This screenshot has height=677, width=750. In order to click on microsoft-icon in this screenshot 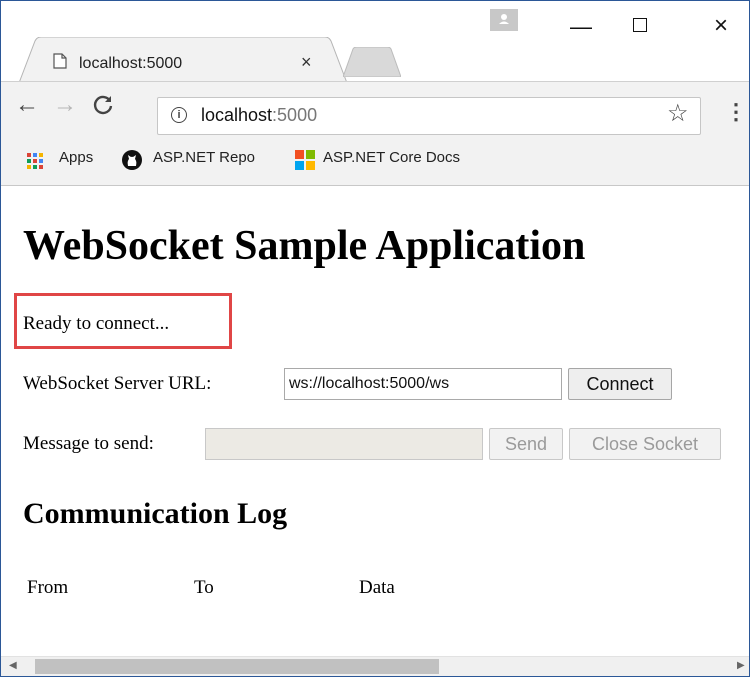, I will do `click(305, 160)`.